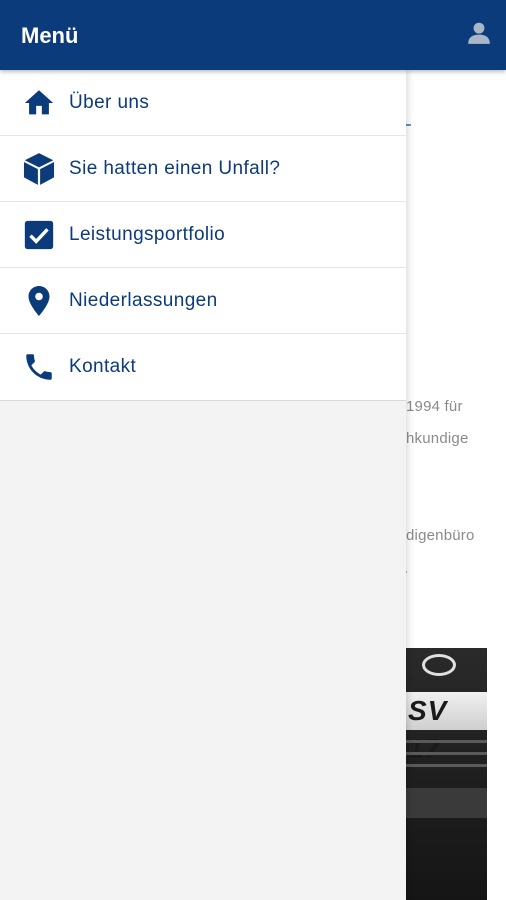 The image size is (506, 900). Describe the element at coordinates (39, 235) in the screenshot. I see `checkbox-icon` at that location.